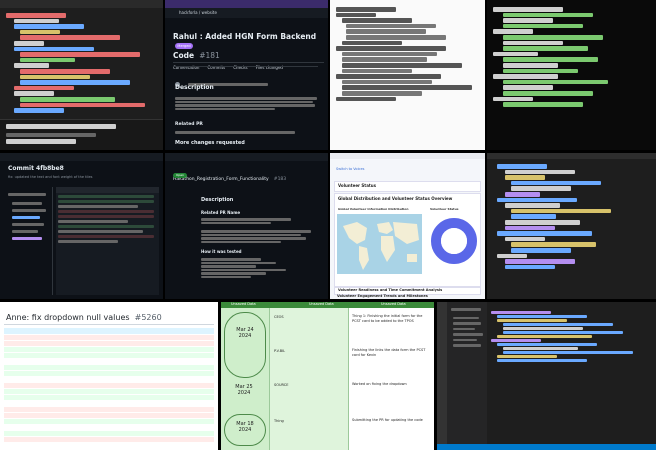 This screenshot has width=656, height=450. What do you see at coordinates (109, 388) in the screenshot?
I see `diff-lines` at bounding box center [109, 388].